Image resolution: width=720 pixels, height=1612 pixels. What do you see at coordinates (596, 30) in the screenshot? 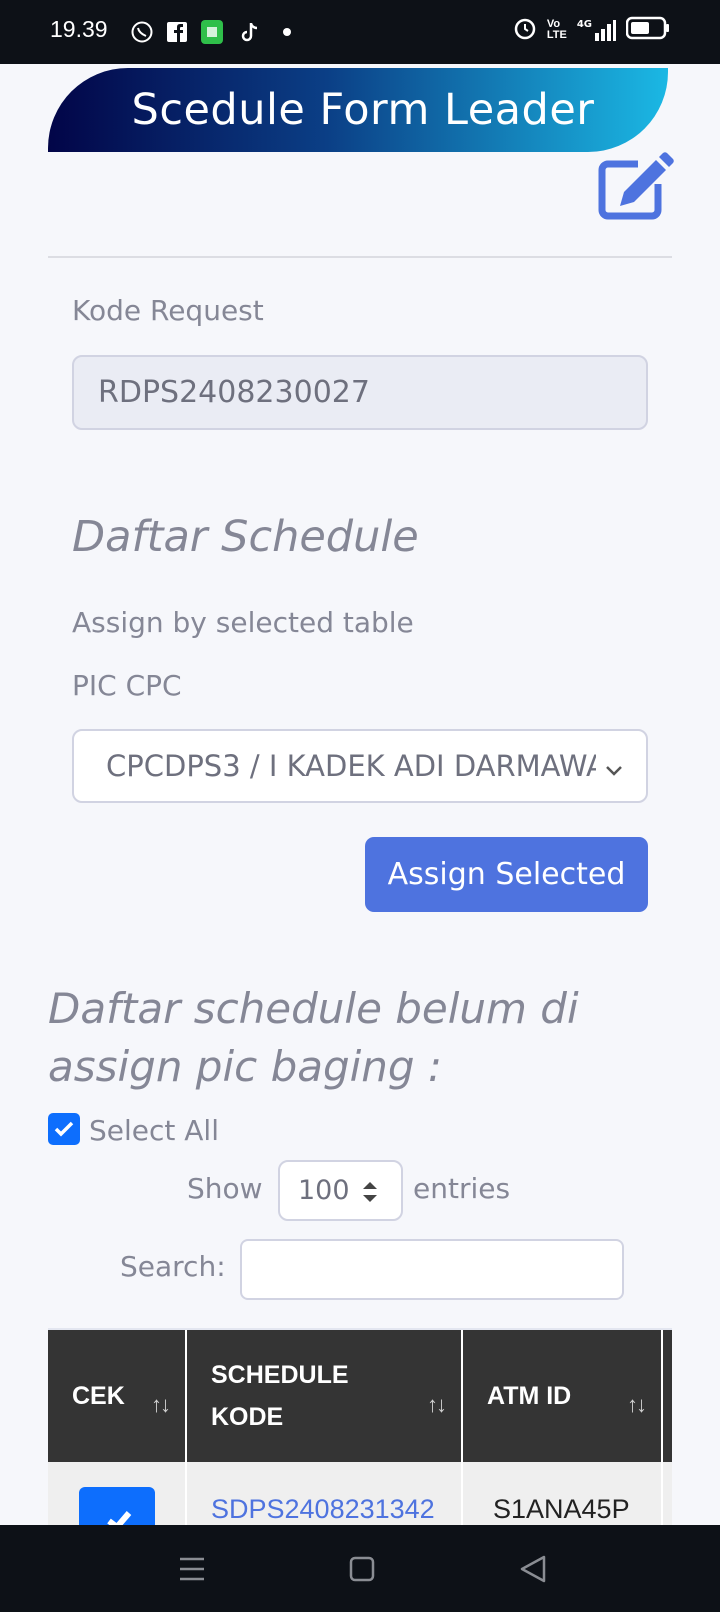
I see `signal-icon: 4G` at bounding box center [596, 30].